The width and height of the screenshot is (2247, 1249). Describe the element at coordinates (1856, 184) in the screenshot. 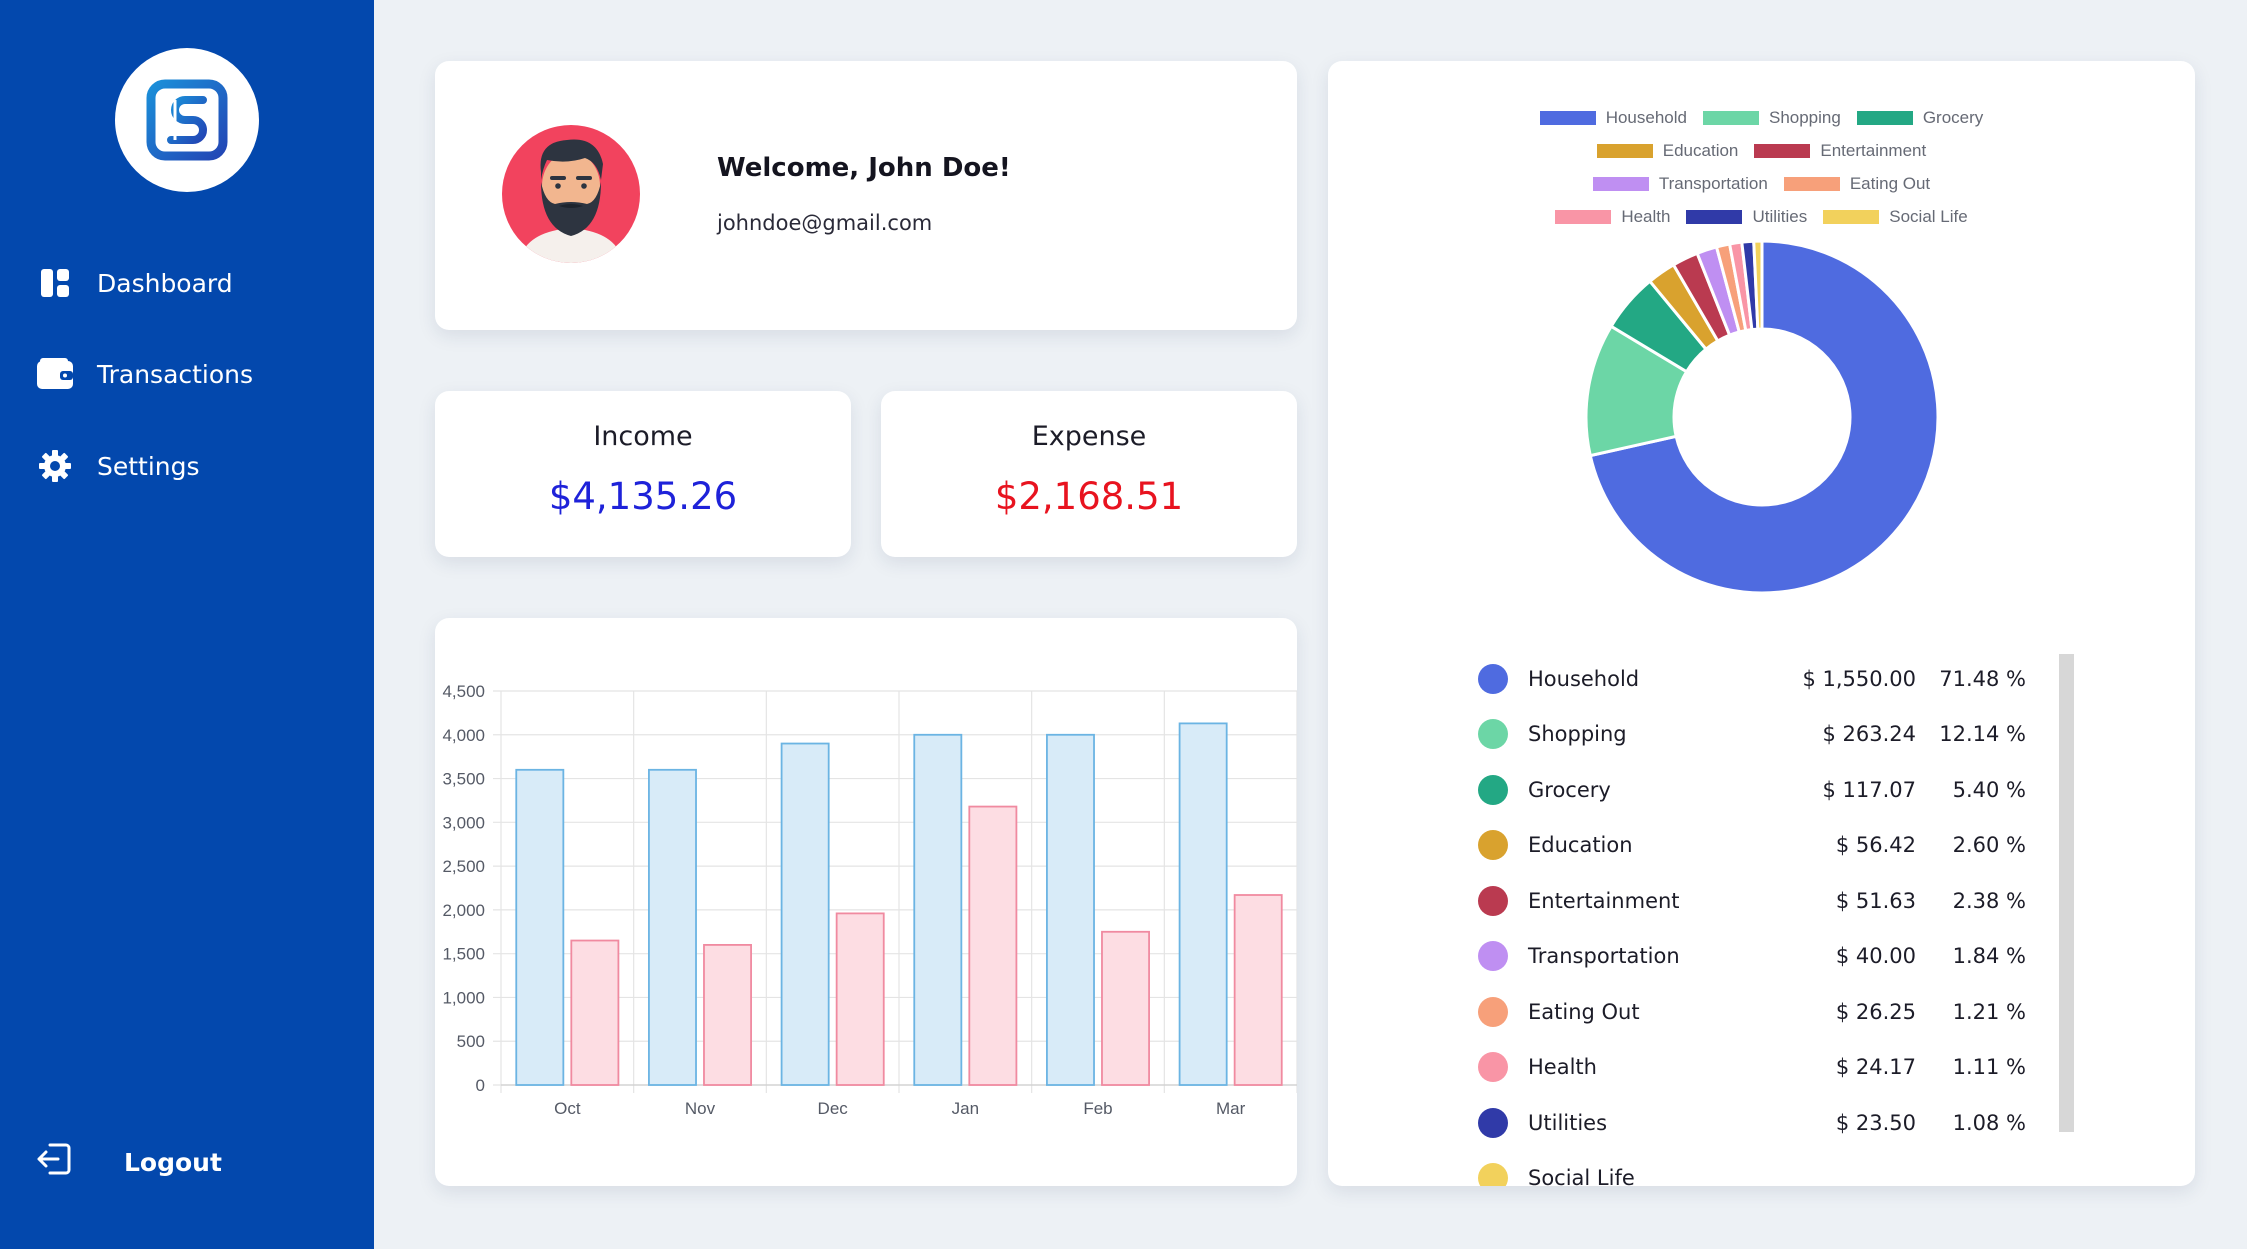

I see `legend-item: Eating Out` at that location.